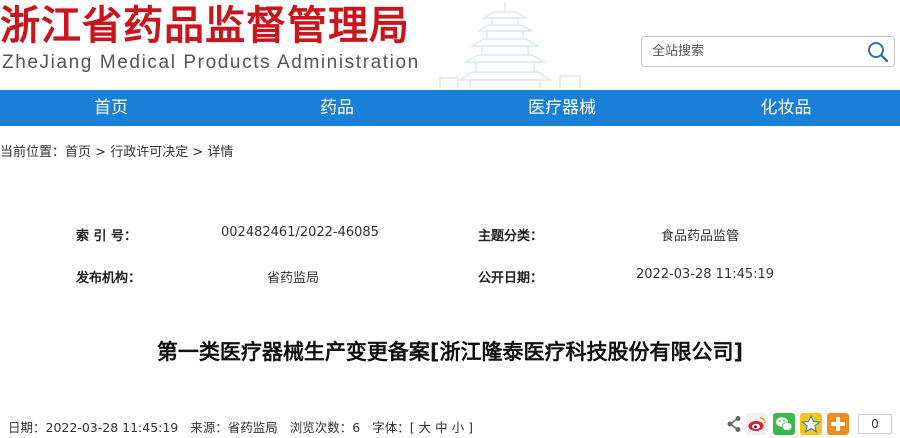  I want to click on search-box, so click(768, 51).